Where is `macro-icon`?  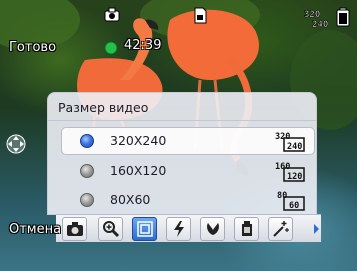
macro-icon is located at coordinates (212, 229).